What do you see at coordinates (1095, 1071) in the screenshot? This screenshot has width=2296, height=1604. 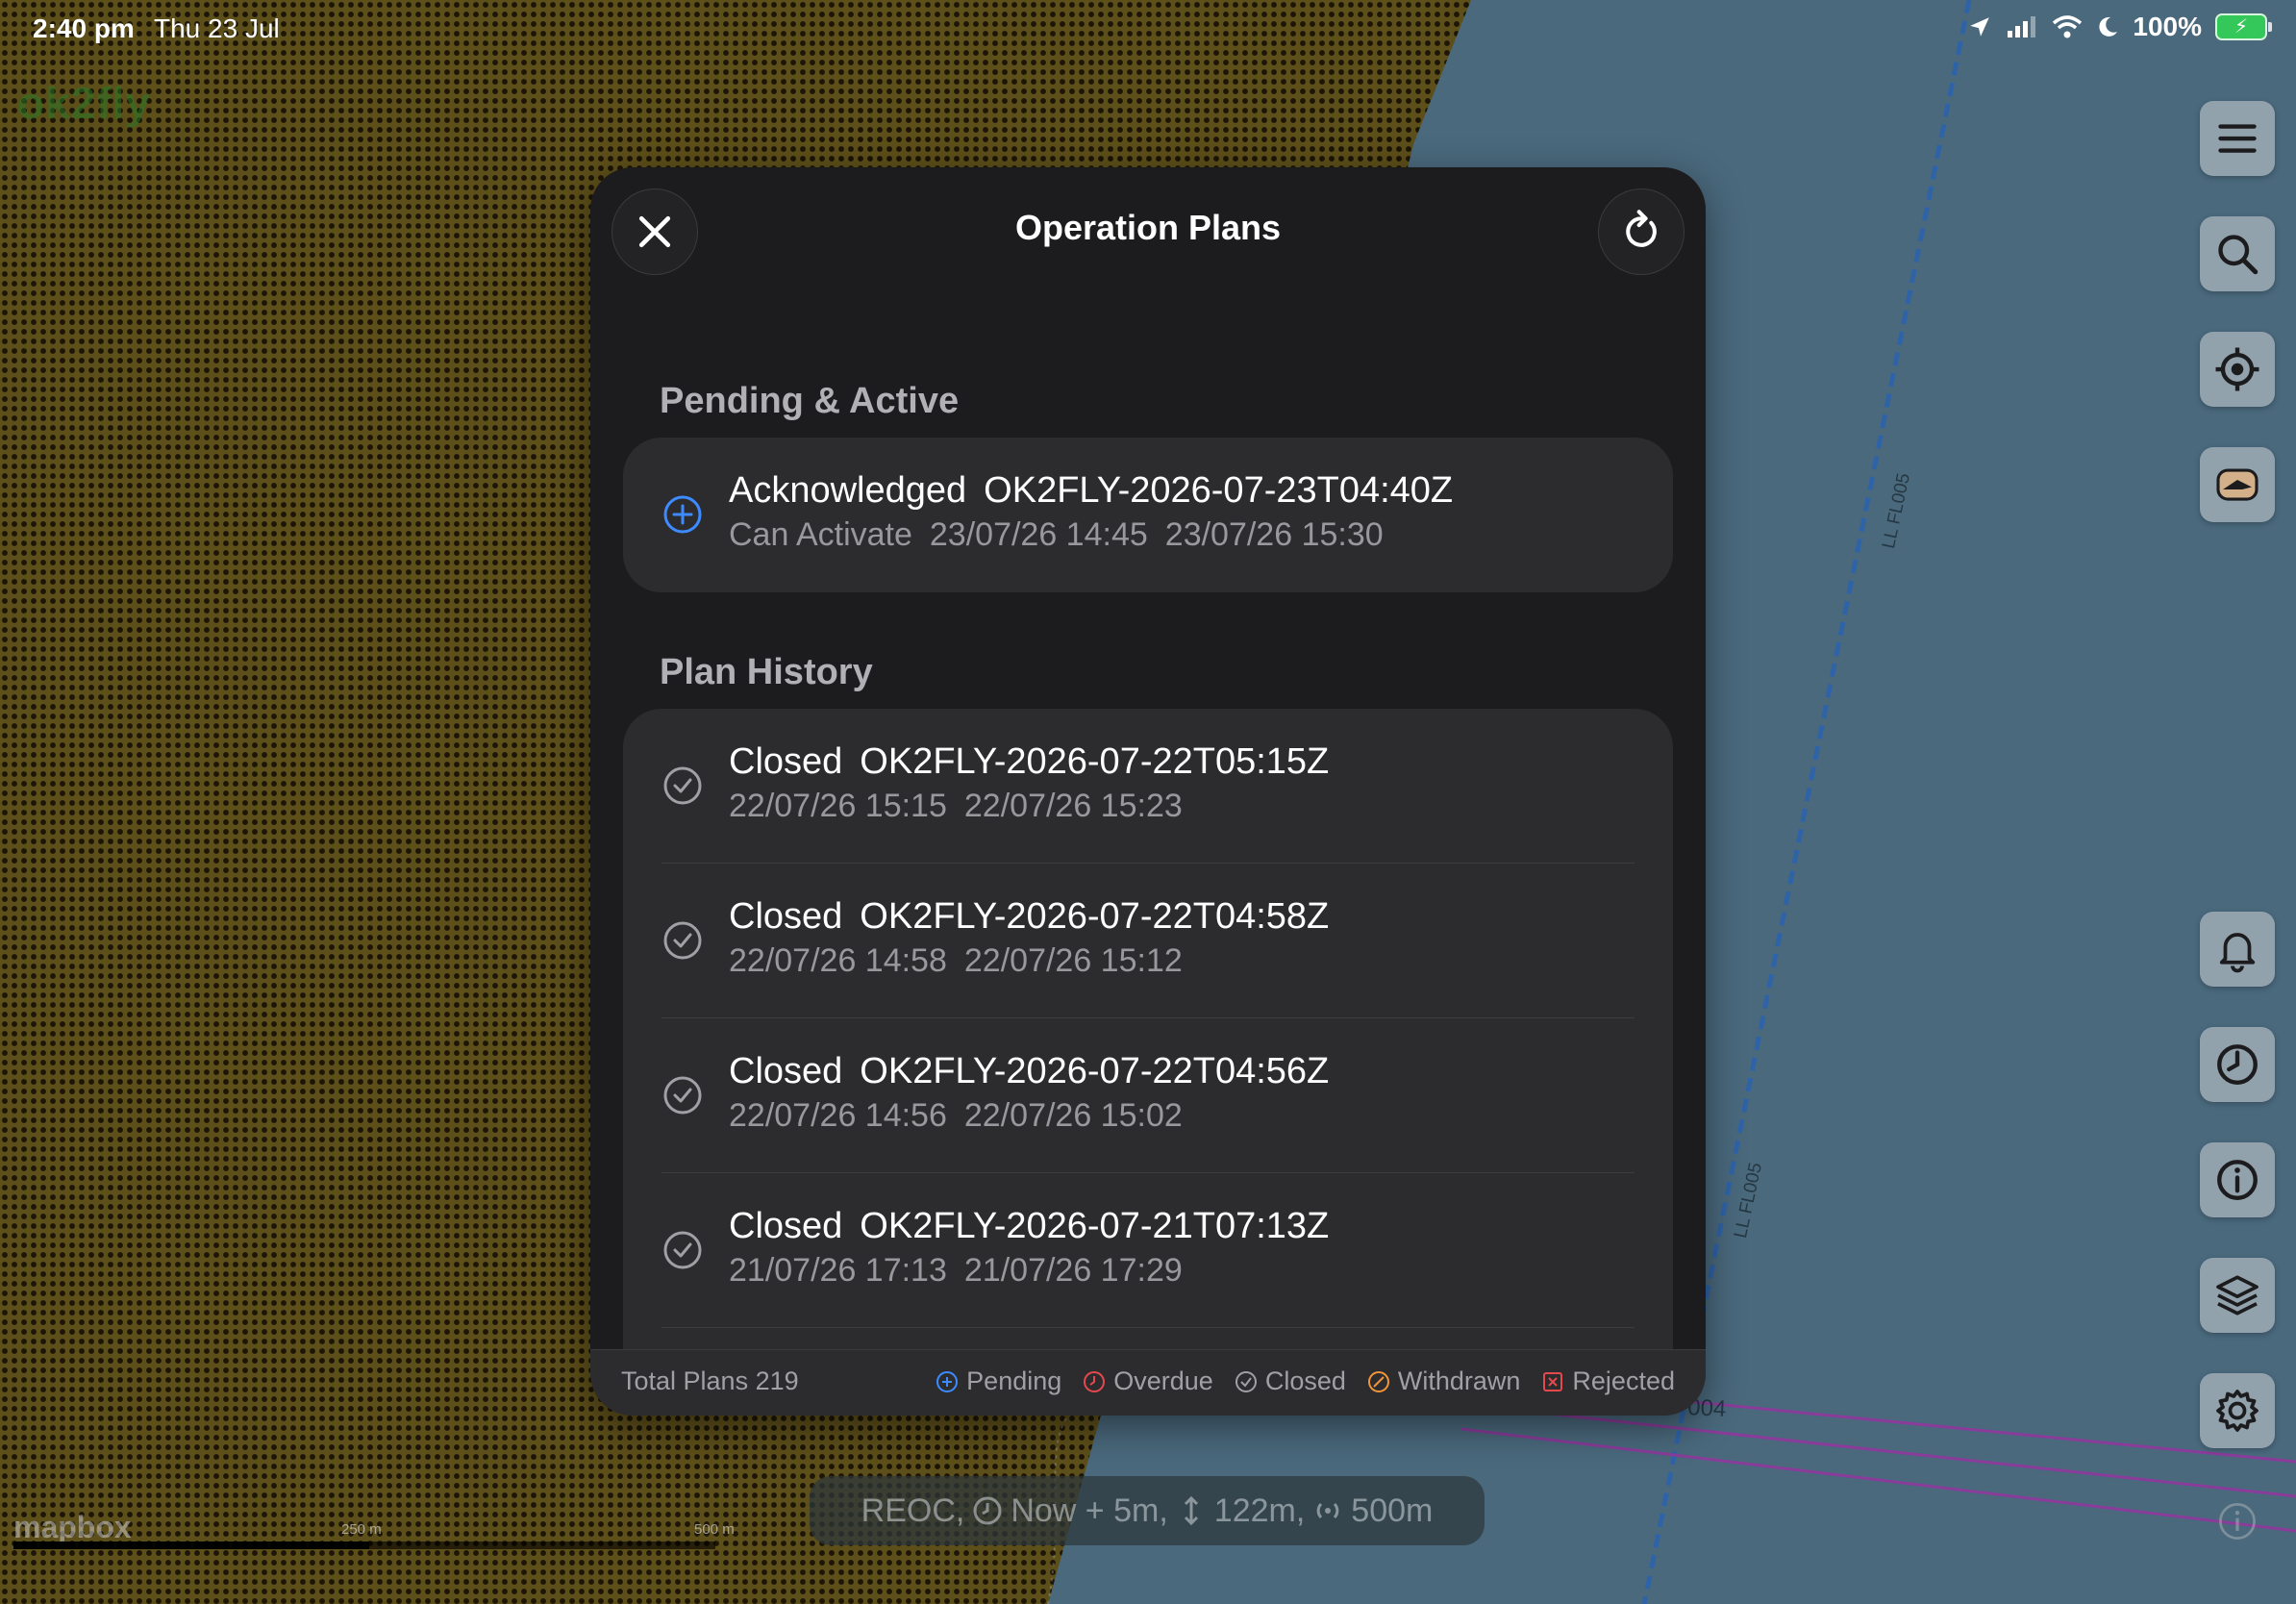 I see `plan-id: OK2FLY-2026-07-22T04:56Z` at bounding box center [1095, 1071].